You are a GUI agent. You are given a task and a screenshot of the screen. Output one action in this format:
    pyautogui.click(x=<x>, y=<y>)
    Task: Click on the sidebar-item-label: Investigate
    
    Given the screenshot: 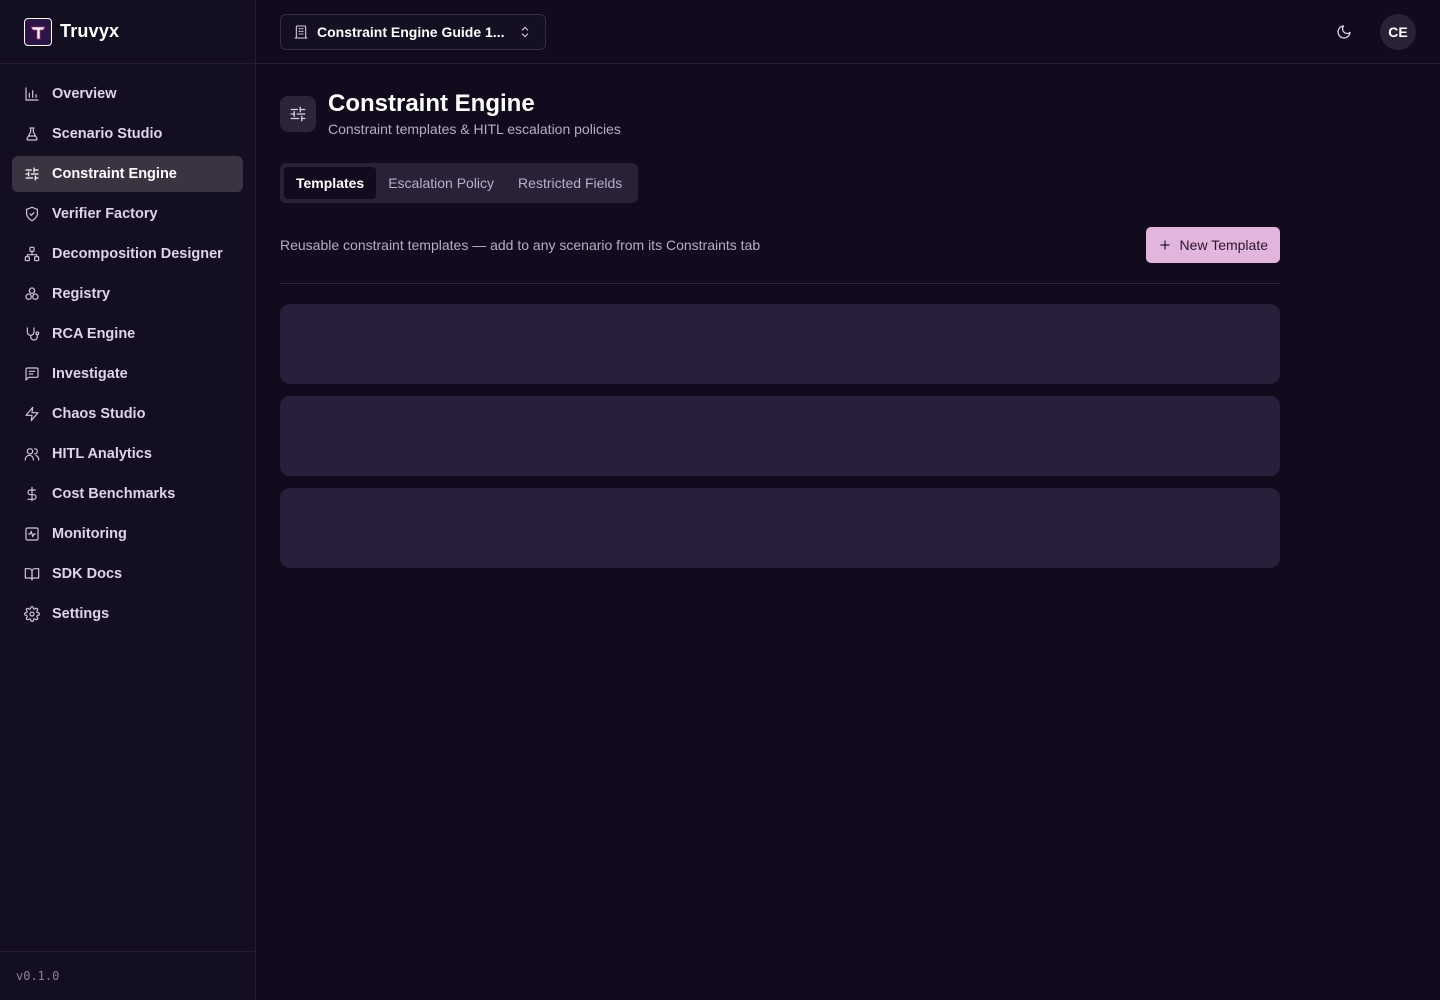 What is the action you would take?
    pyautogui.click(x=90, y=374)
    